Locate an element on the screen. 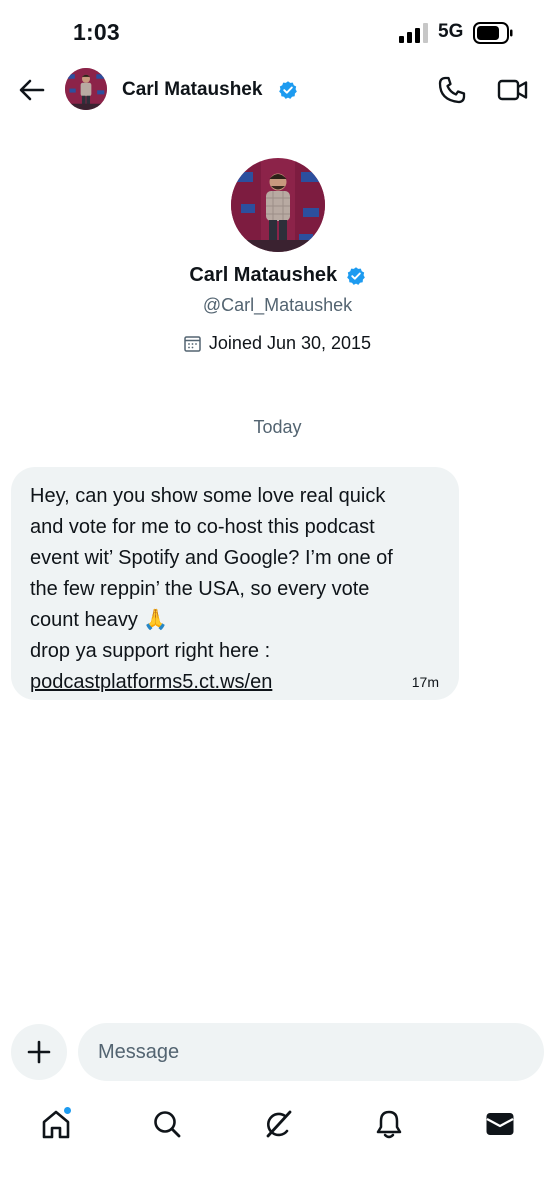  profile-name: Carl Mataushek is located at coordinates (263, 275).